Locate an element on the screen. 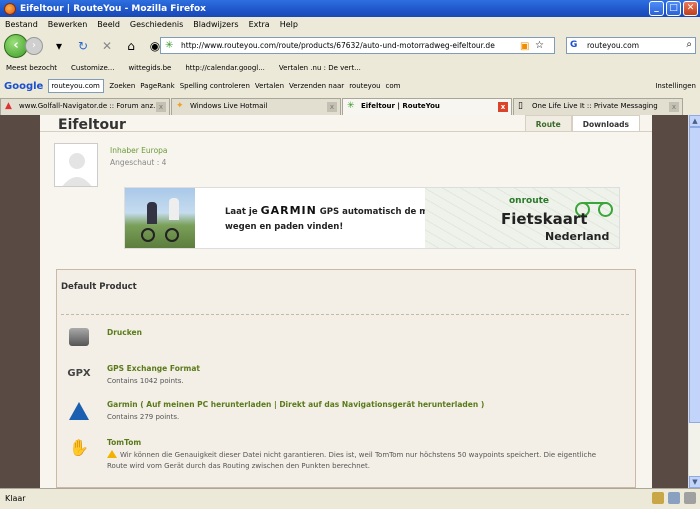 This screenshot has width=700, height=509. translate-button: Vertalen is located at coordinates (269, 86).